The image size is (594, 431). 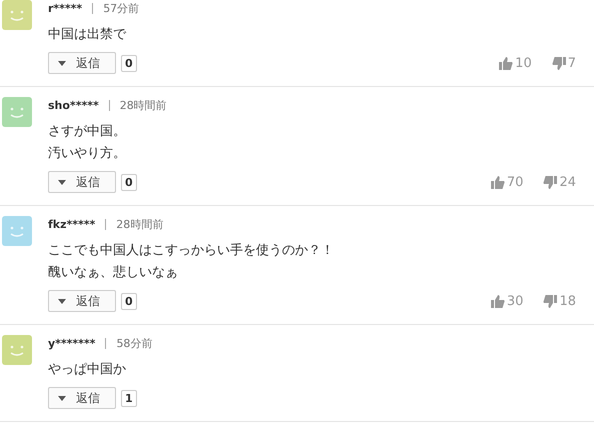 I want to click on comment-text: やっぱ中国か, so click(x=87, y=370).